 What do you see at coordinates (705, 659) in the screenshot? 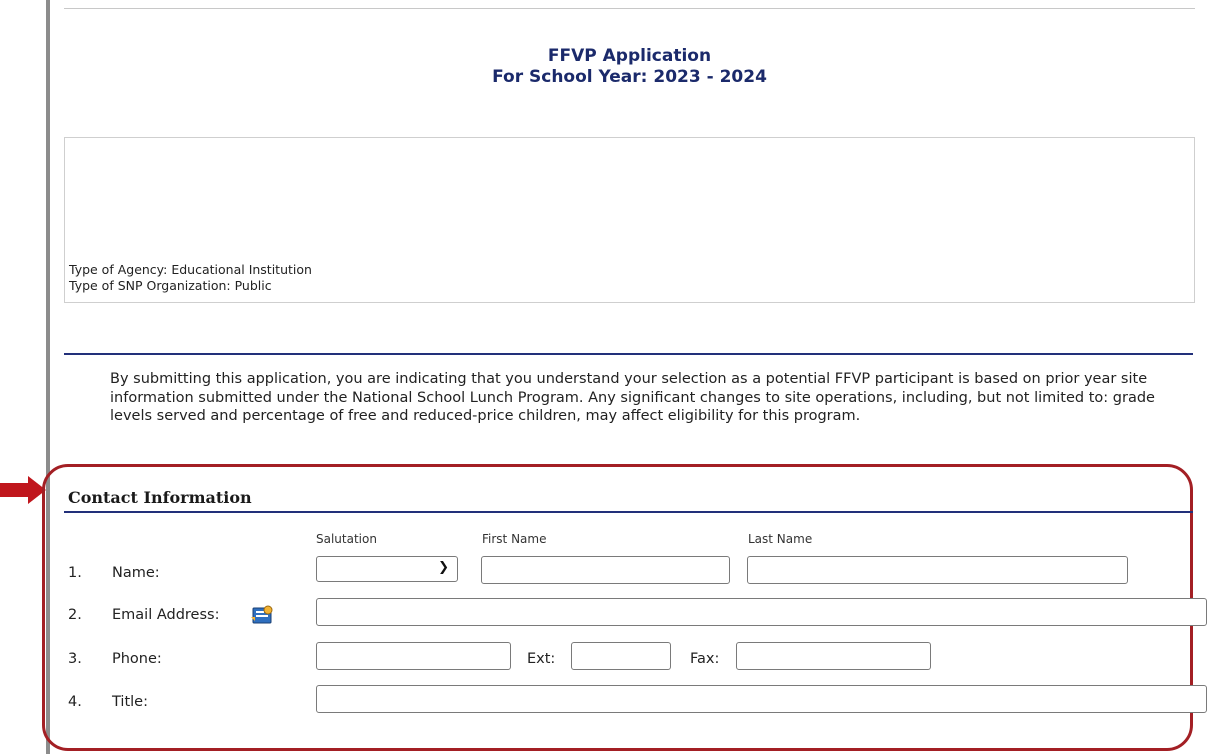
I see `fax-label: Fax:` at bounding box center [705, 659].